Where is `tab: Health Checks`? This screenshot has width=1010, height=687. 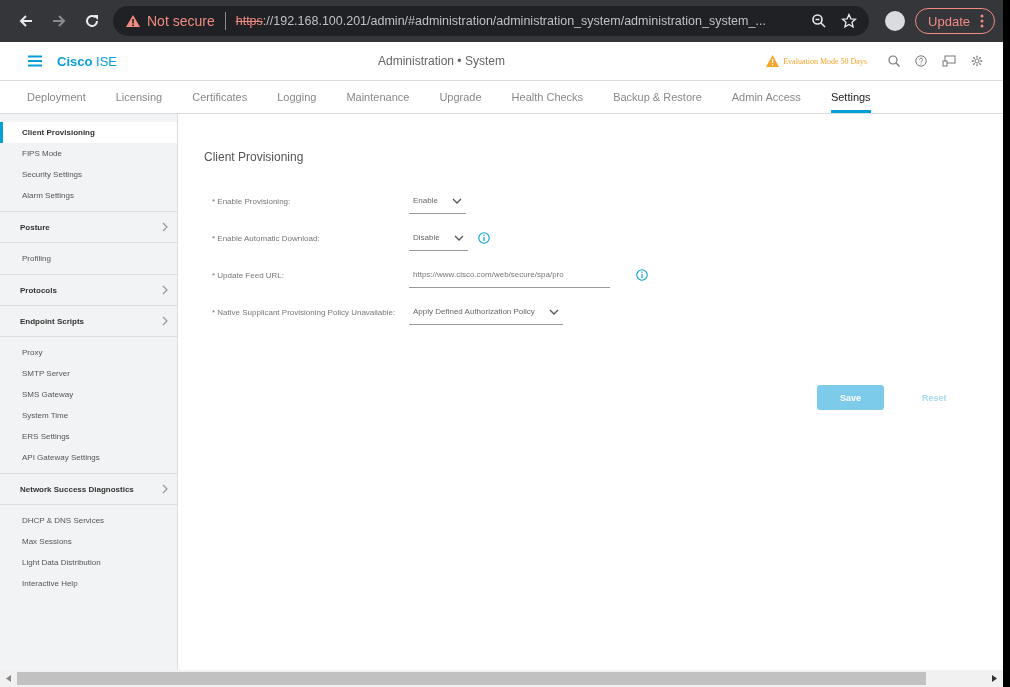 tab: Health Checks is located at coordinates (547, 97).